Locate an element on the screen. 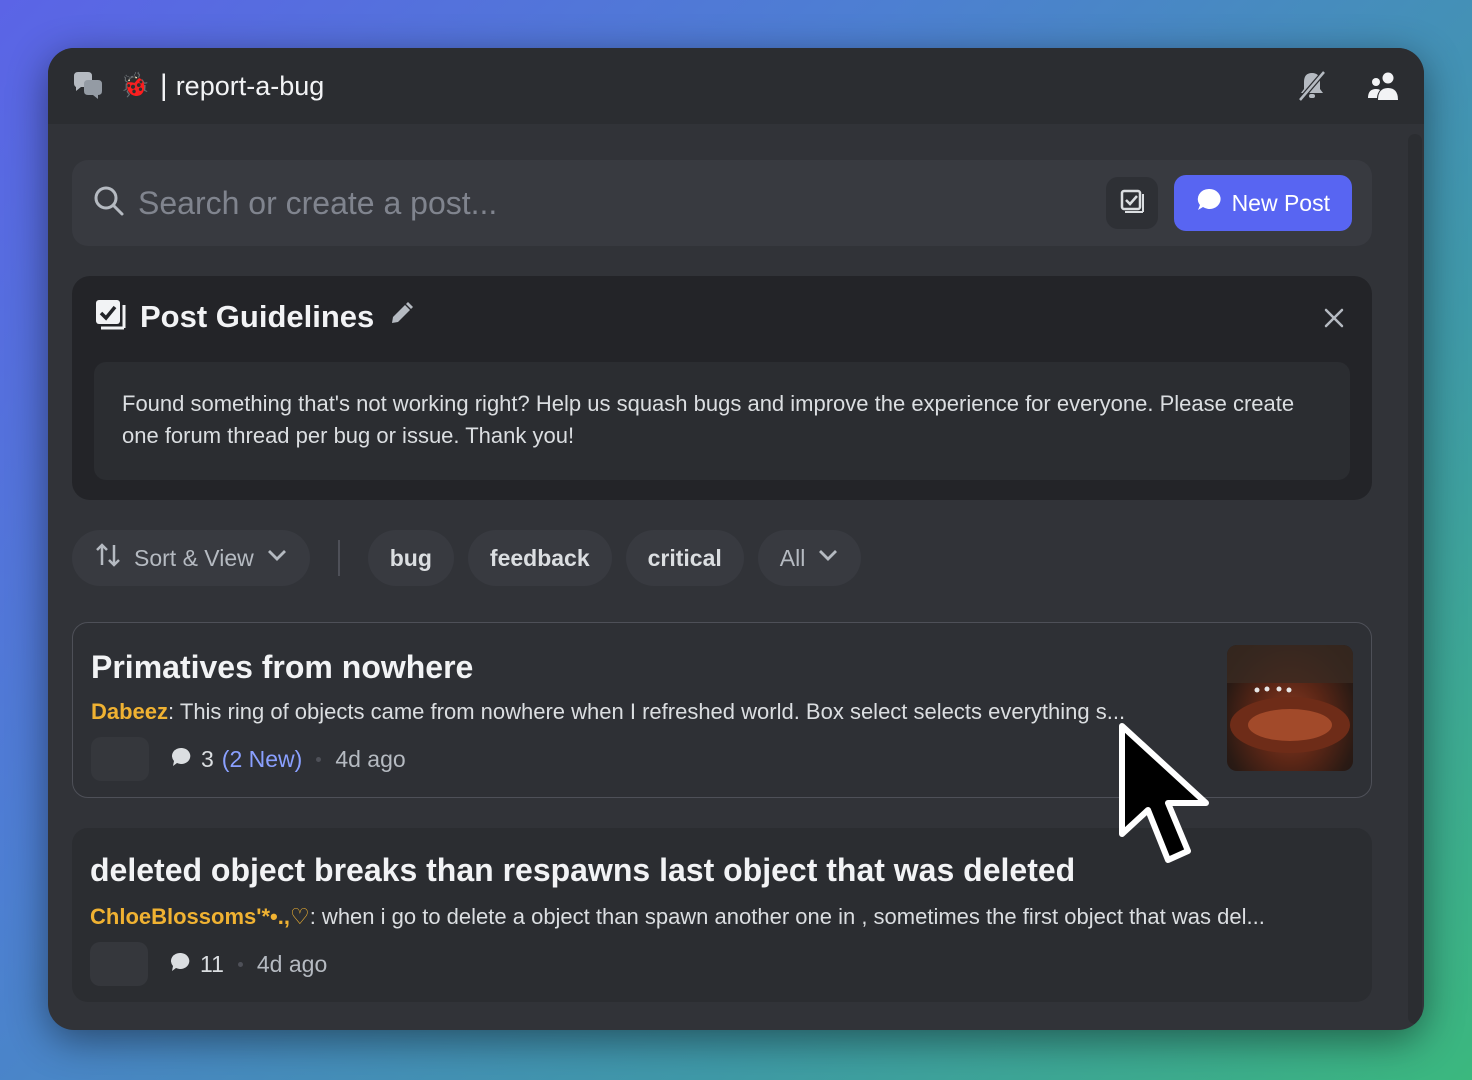 The image size is (1472, 1080). reply-count: 11 is located at coordinates (212, 963).